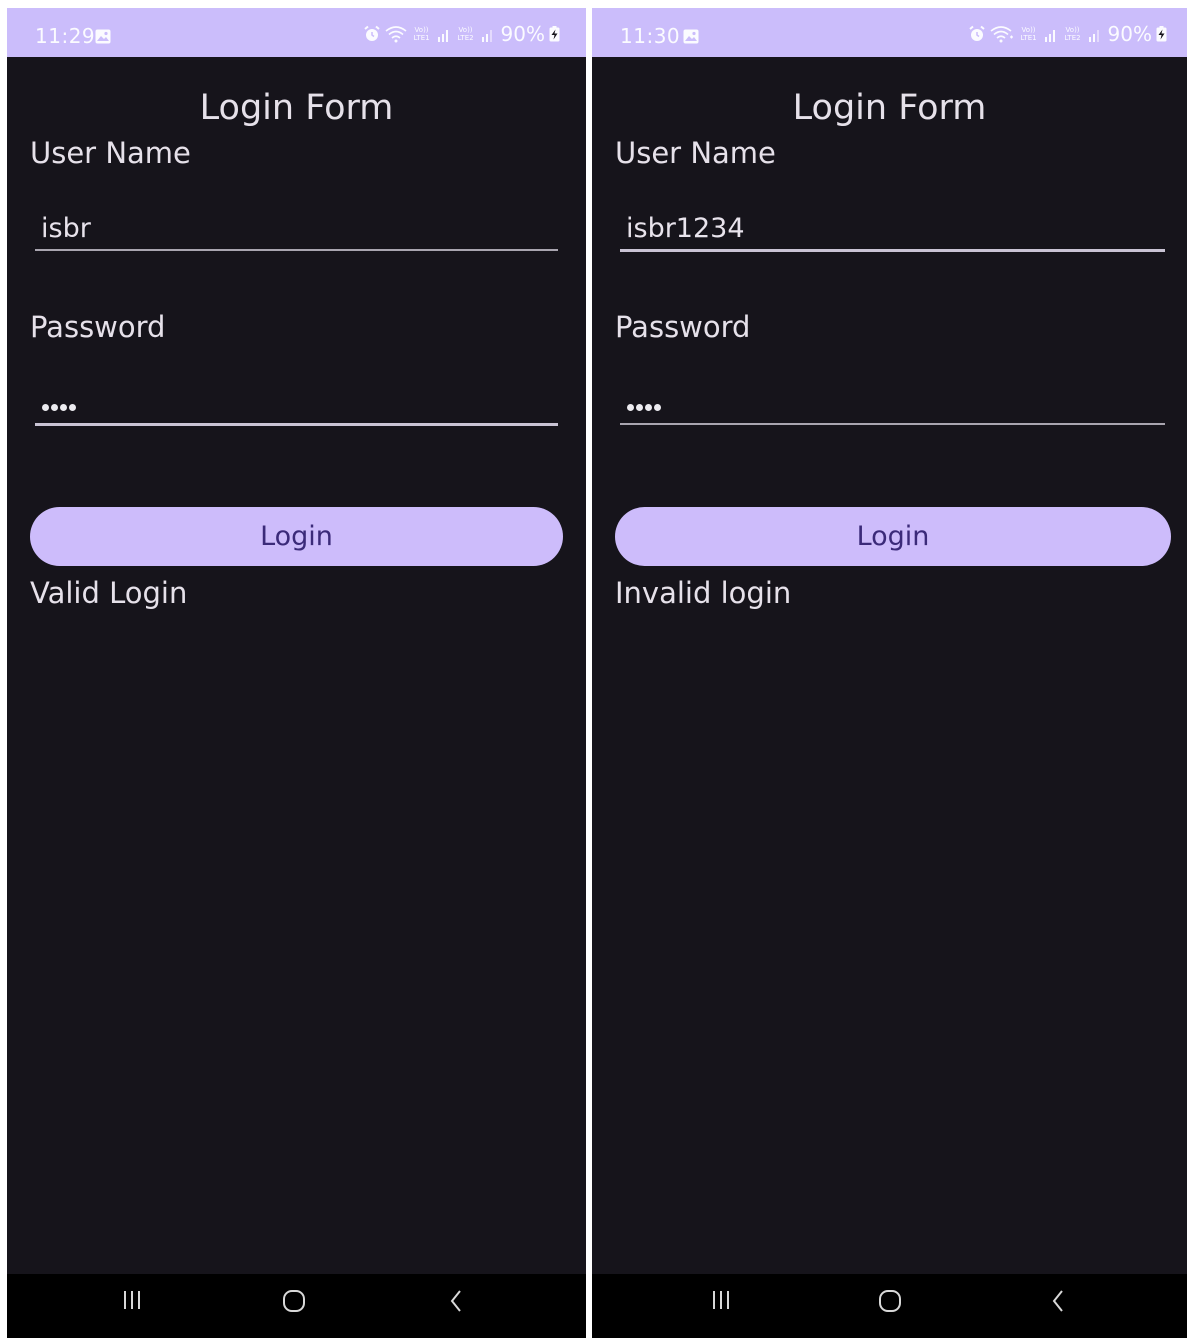 This screenshot has width=1187, height=1338. What do you see at coordinates (703, 593) in the screenshot?
I see `login-result: Invalid login` at bounding box center [703, 593].